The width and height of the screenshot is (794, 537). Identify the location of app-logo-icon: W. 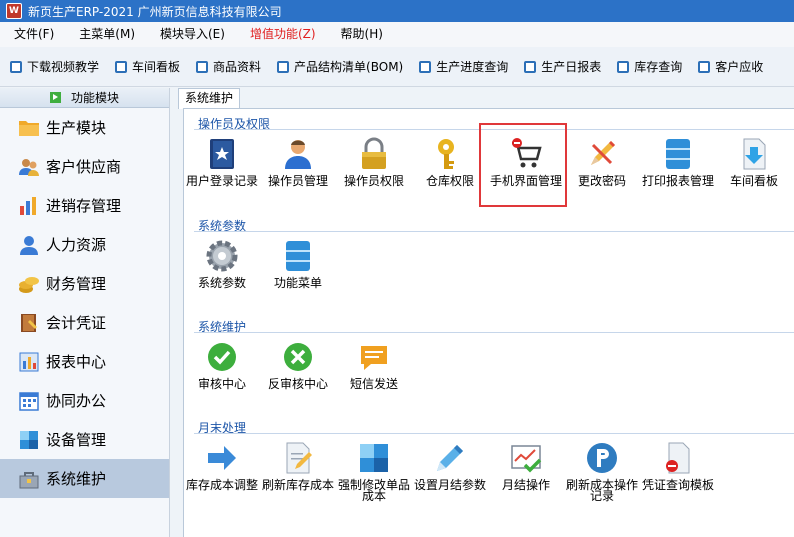
(14, 11).